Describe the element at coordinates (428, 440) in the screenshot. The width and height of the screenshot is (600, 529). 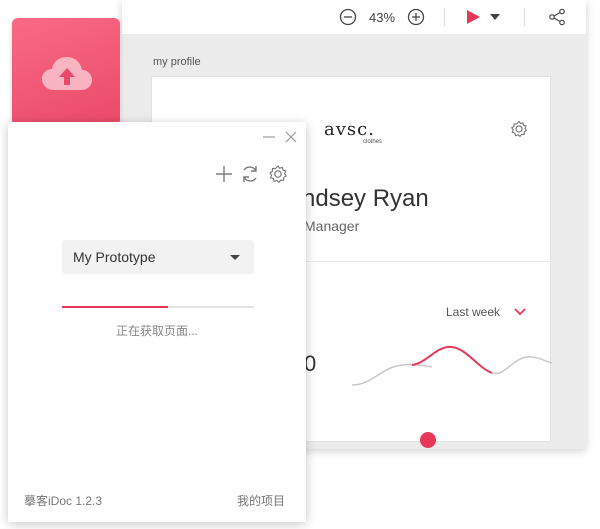
I see `indicator-dot` at that location.